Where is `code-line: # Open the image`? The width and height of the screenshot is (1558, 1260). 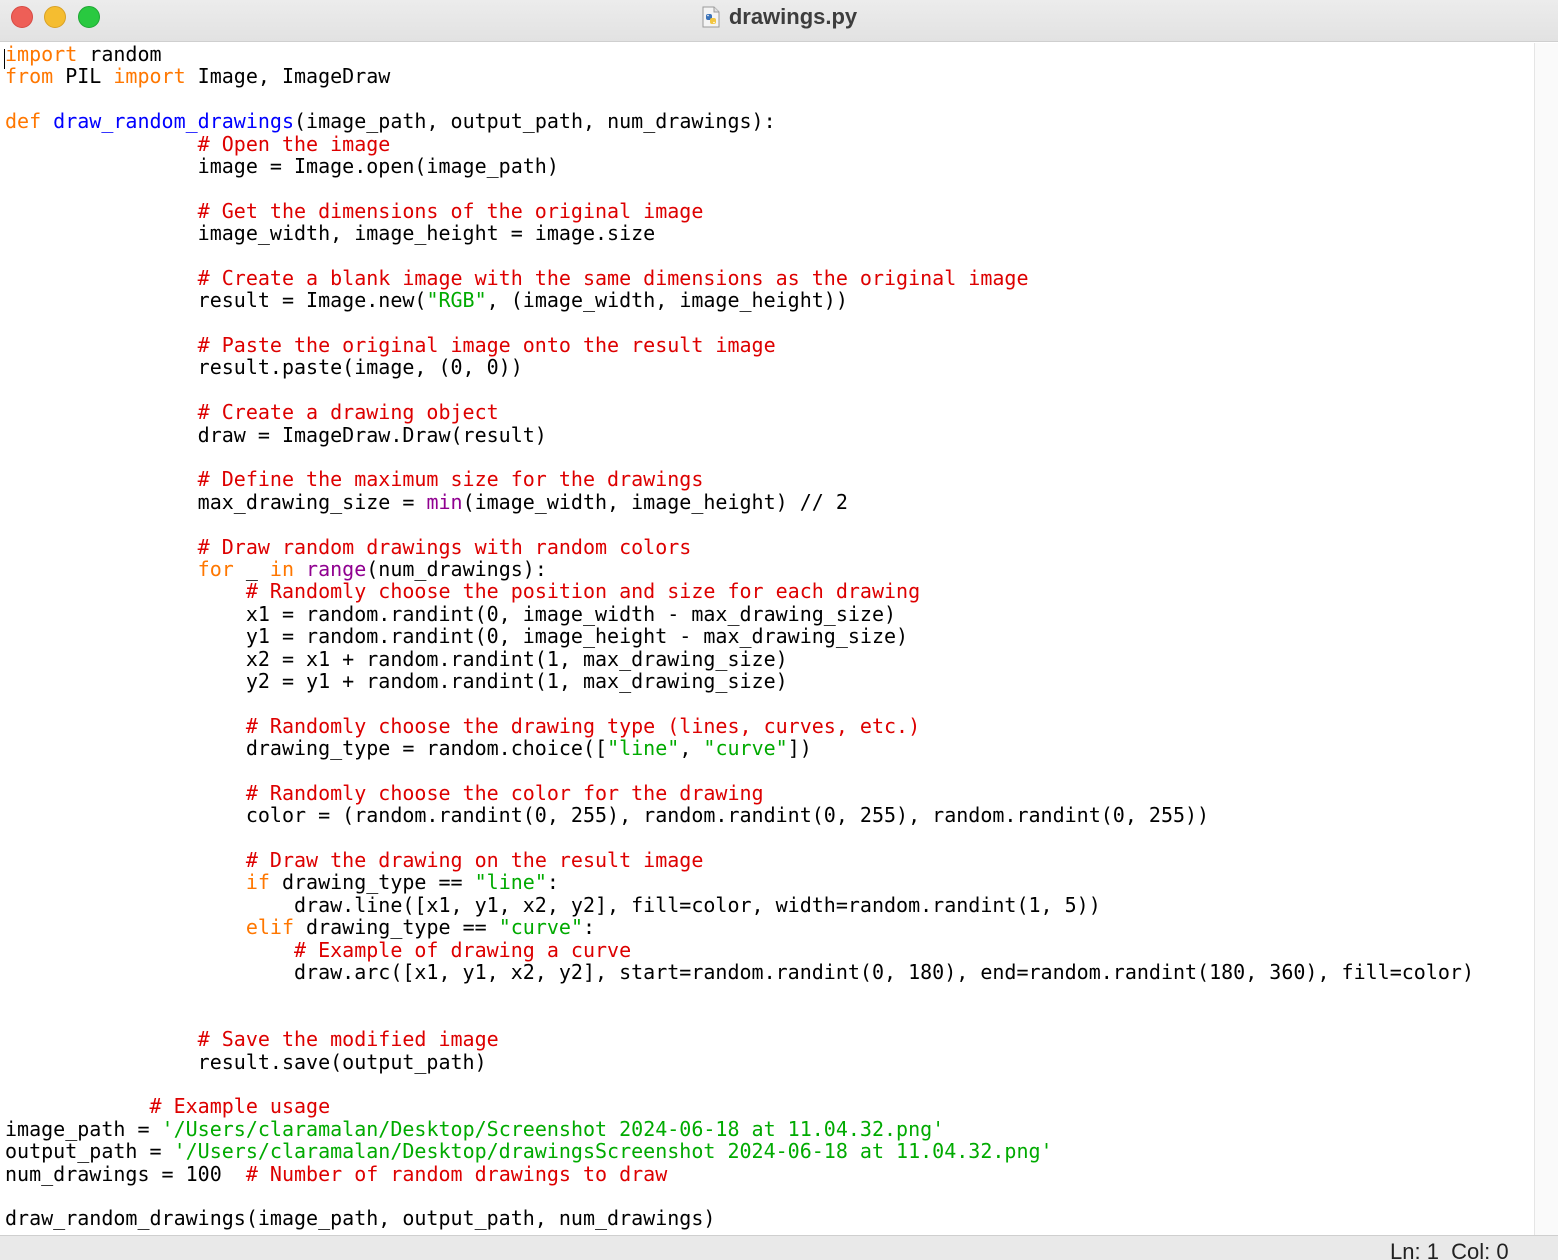 code-line: # Open the image is located at coordinates (739, 144).